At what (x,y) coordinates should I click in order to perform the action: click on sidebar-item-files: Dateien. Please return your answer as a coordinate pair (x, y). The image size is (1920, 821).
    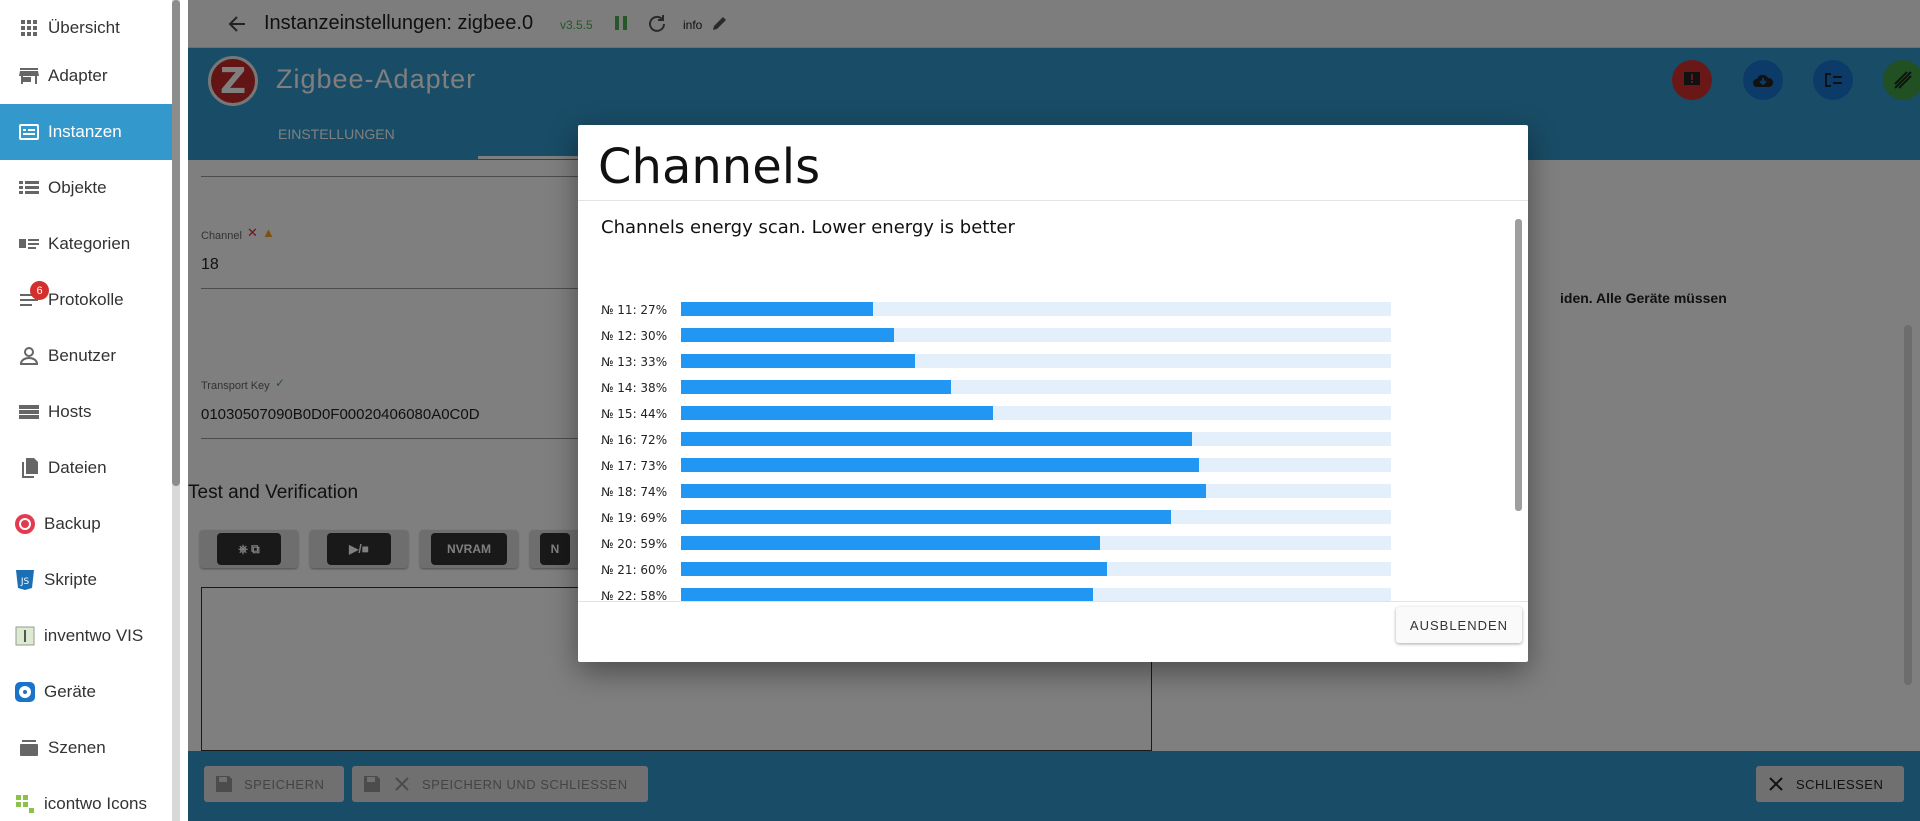
    Looking at the image, I should click on (86, 468).